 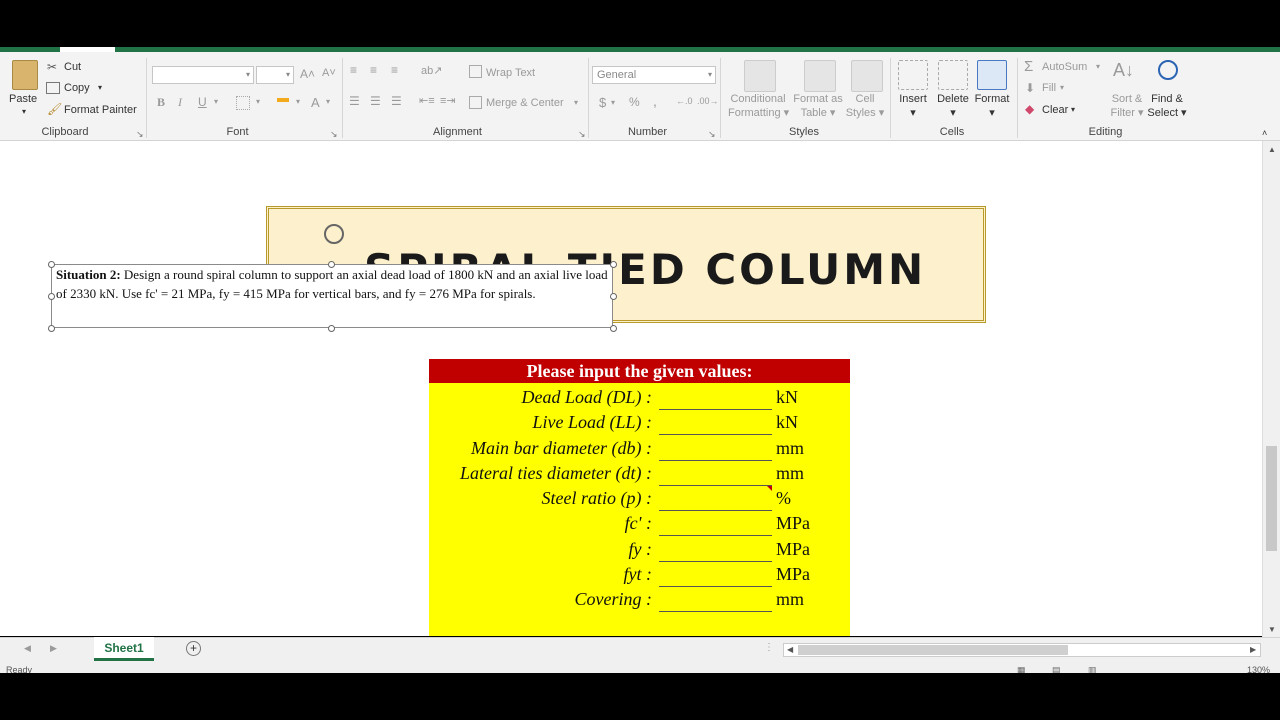 What do you see at coordinates (613, 328) in the screenshot?
I see `resize-handle-br` at bounding box center [613, 328].